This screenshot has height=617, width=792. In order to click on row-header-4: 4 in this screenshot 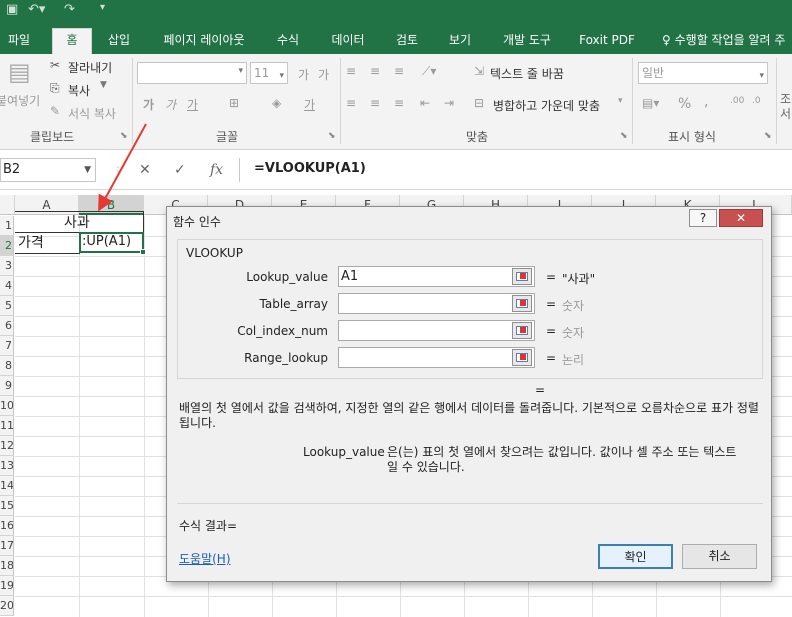, I will do `click(7, 286)`.